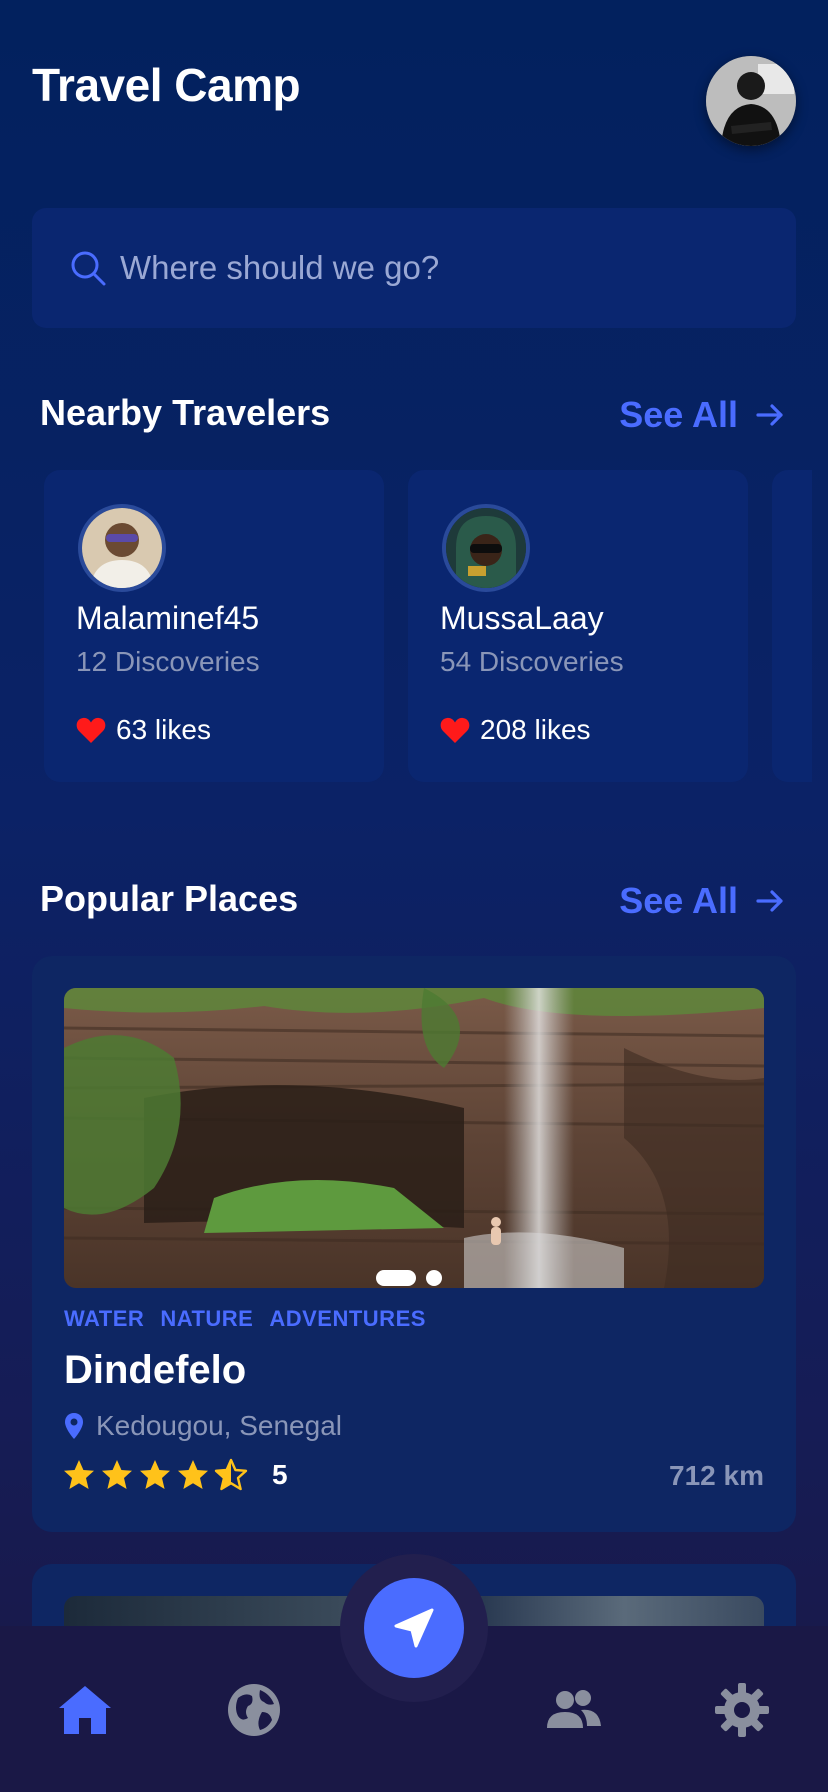 Image resolution: width=828 pixels, height=1792 pixels. I want to click on waterfall-photo, so click(414, 1138).